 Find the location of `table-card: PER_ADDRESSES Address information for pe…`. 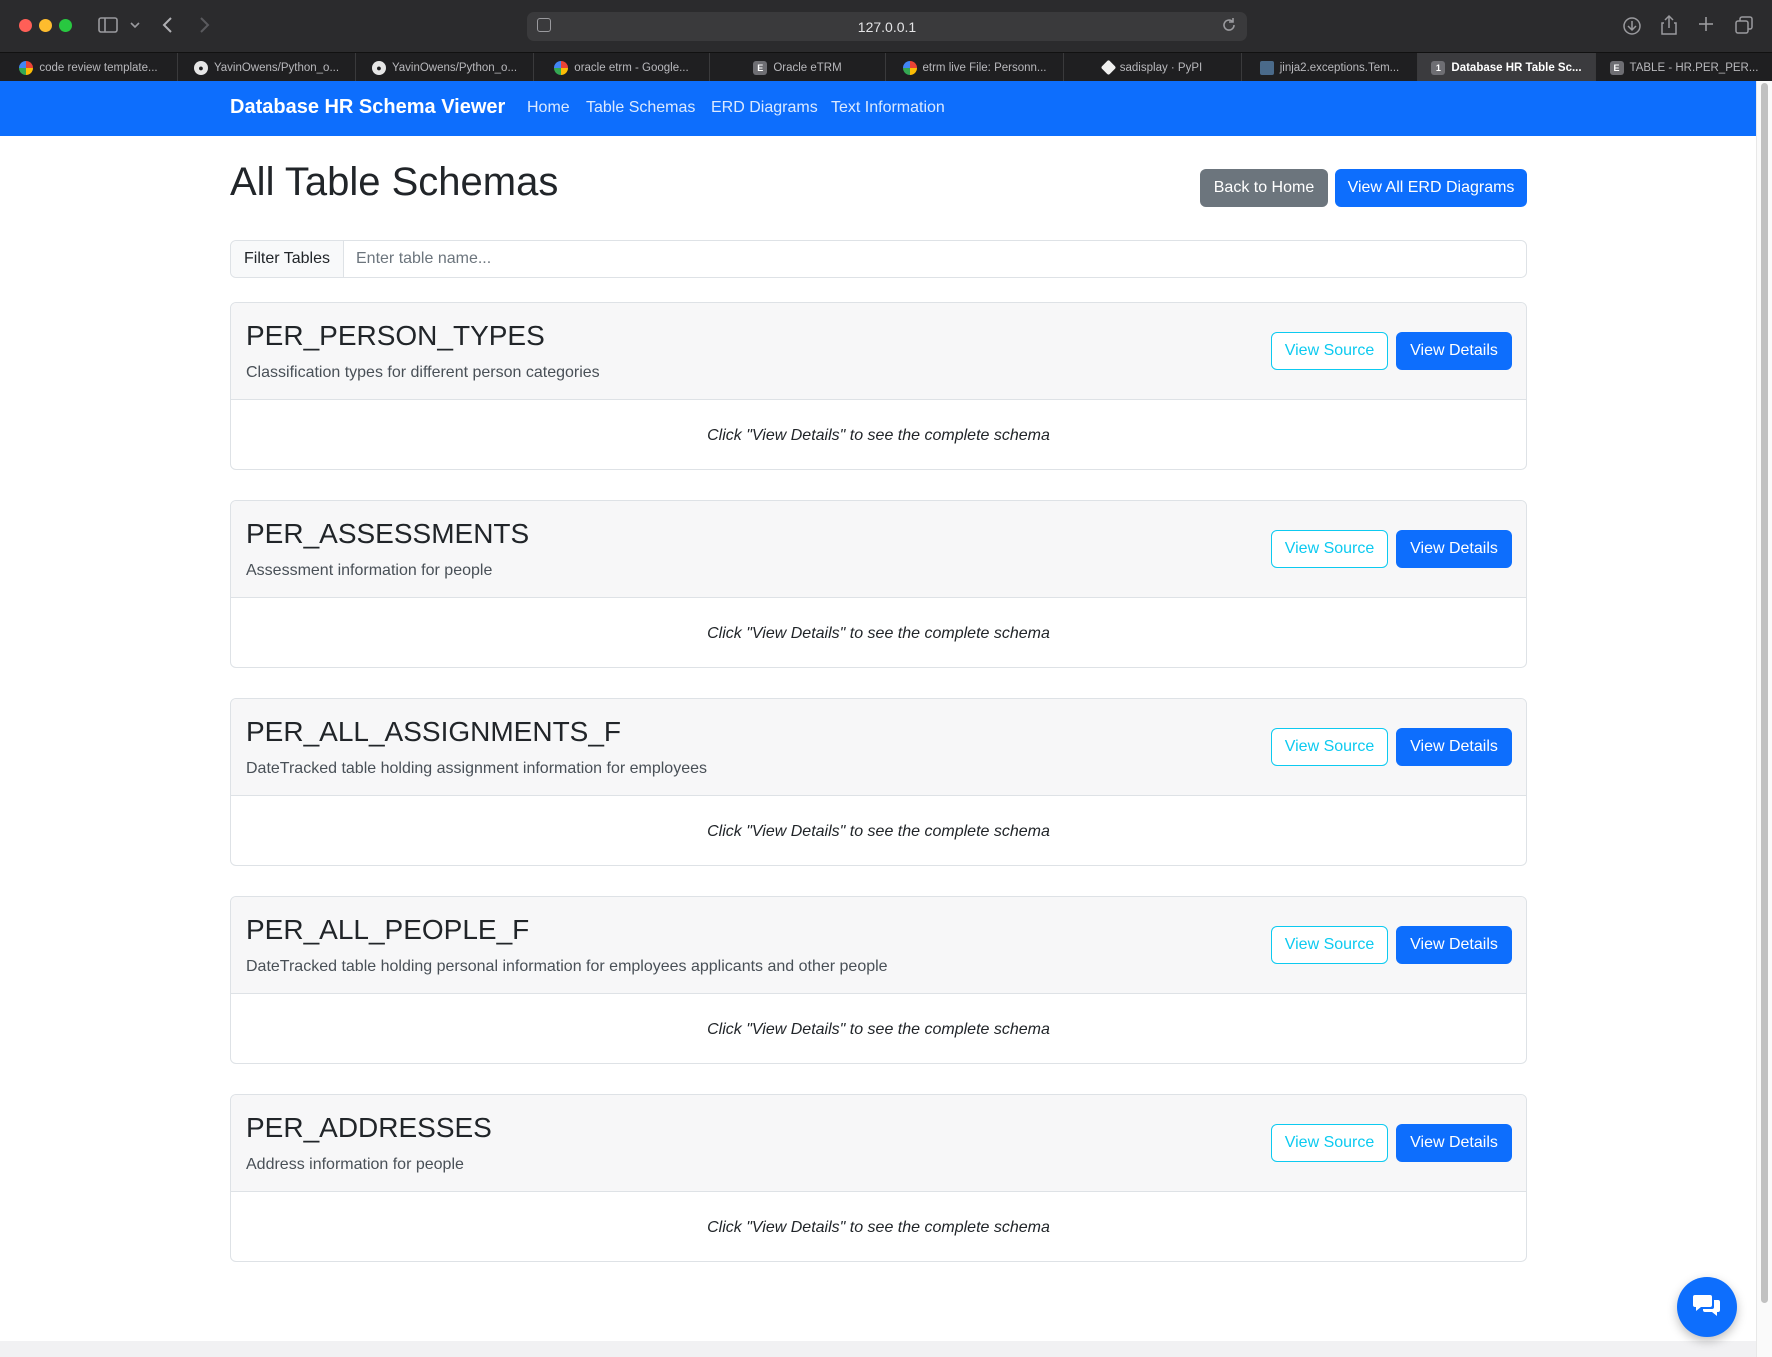

table-card: PER_ADDRESSES Address information for pe… is located at coordinates (878, 1178).